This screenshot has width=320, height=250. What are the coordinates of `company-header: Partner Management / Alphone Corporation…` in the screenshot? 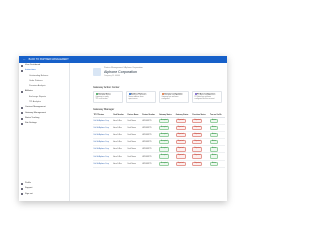 It's located at (158, 74).